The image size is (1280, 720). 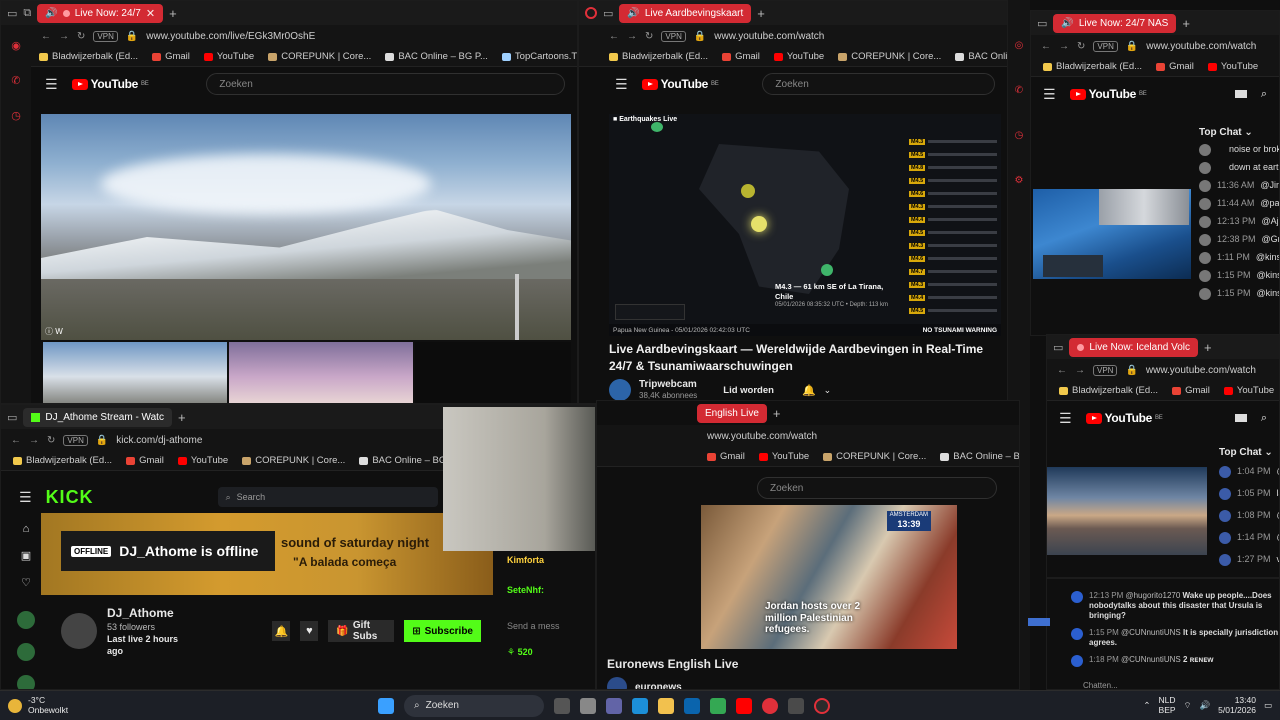 I want to click on chat-user: @Jim, so click(x=1269, y=185).